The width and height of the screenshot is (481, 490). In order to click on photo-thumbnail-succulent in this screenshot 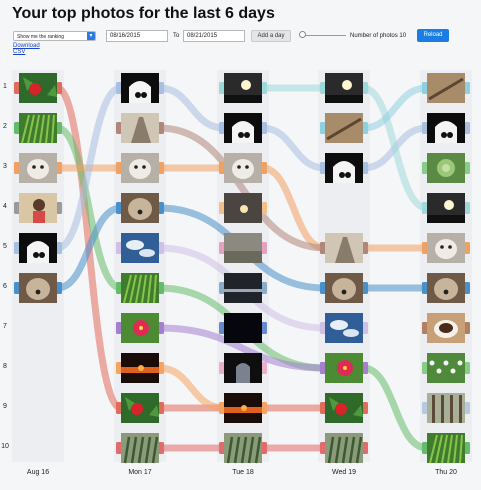, I will do `click(446, 168)`.